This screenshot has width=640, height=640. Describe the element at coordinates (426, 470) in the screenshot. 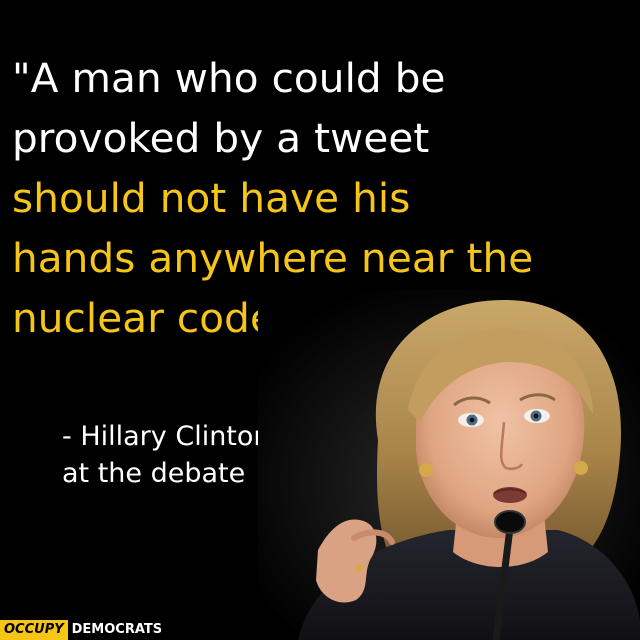

I see `left-earring` at that location.